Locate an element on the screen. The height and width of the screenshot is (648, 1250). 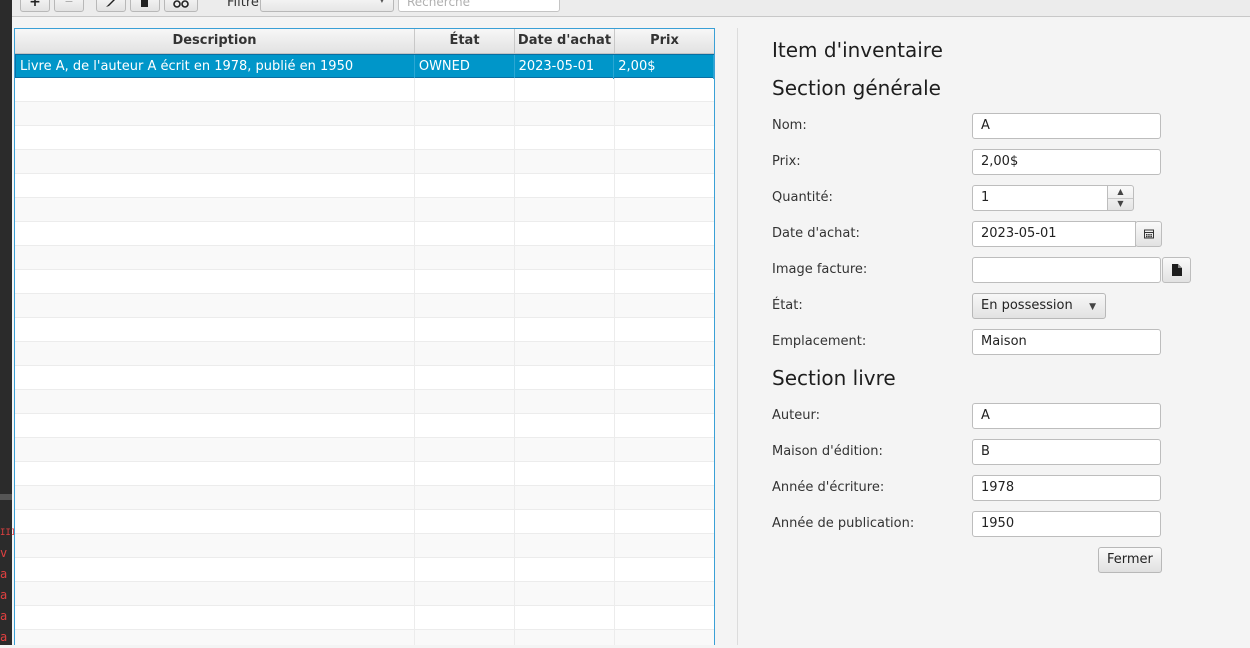
quantite-spinner: ▲ ▼ is located at coordinates (1120, 198).